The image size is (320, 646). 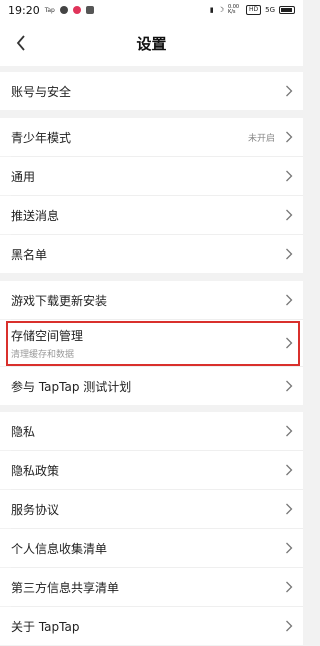 What do you see at coordinates (45, 626) in the screenshot?
I see `settings-item-label: 关于 TapTap` at bounding box center [45, 626].